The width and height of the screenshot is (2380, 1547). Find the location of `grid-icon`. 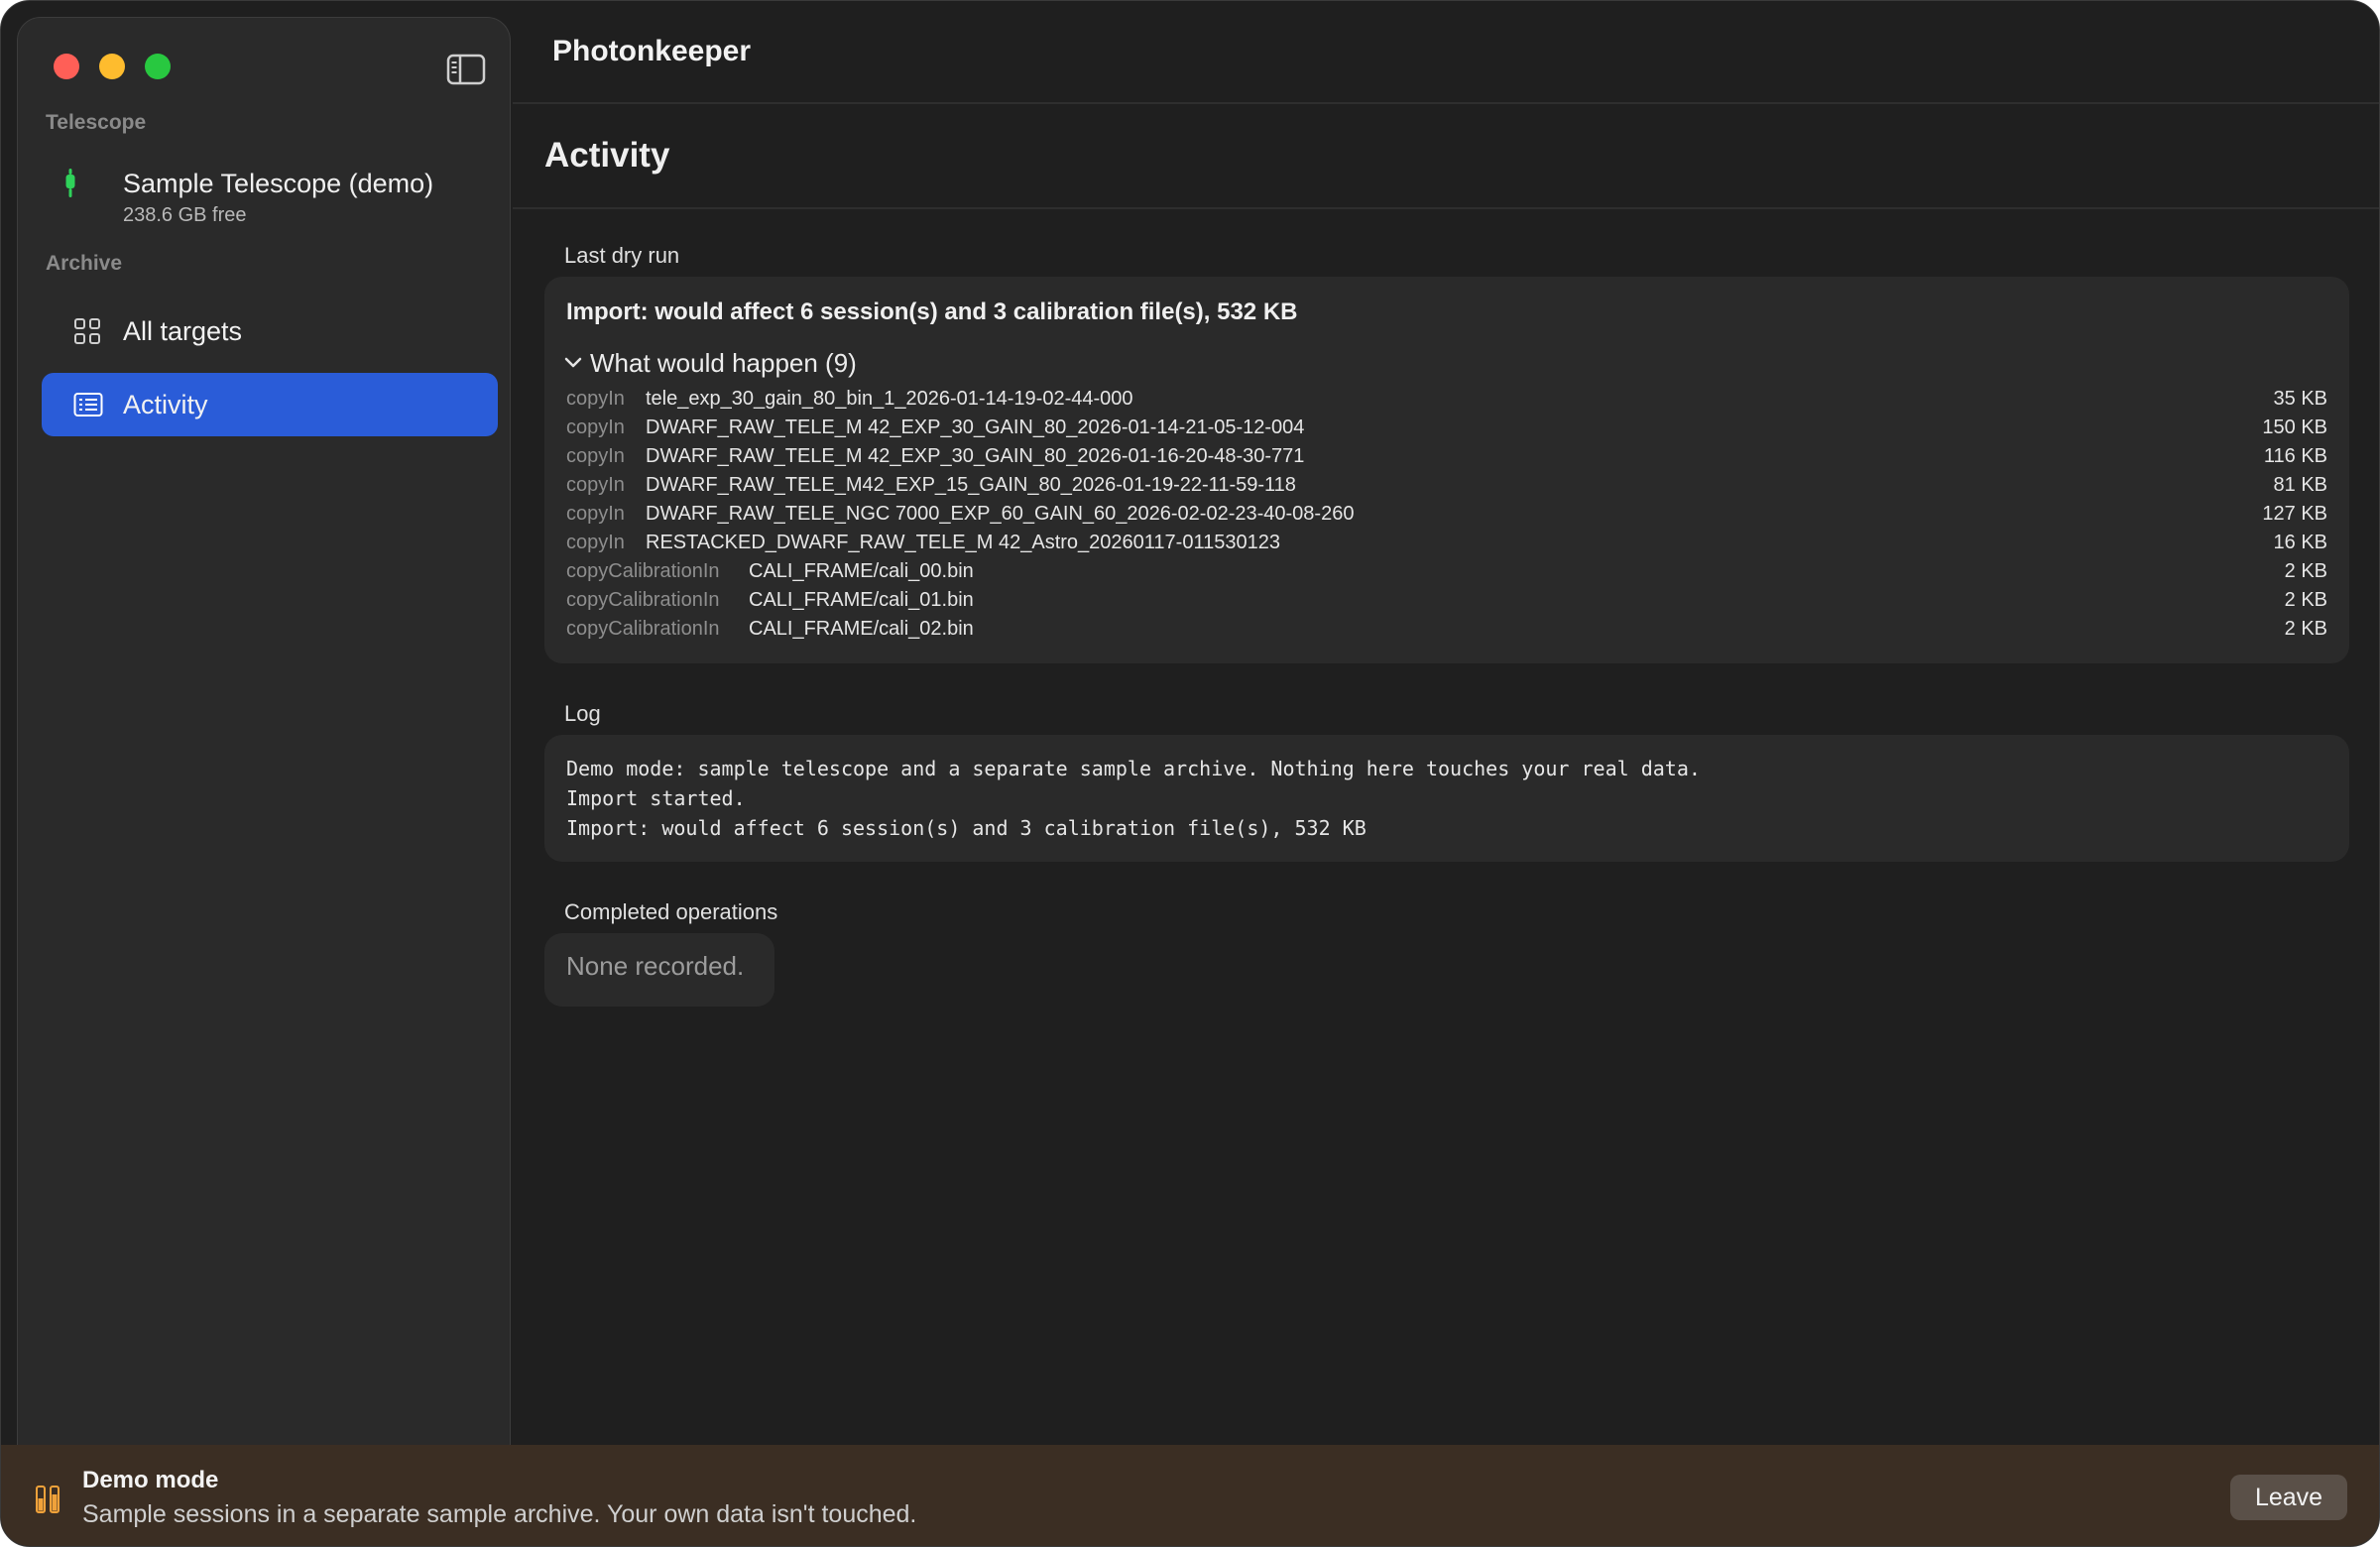

grid-icon is located at coordinates (87, 331).